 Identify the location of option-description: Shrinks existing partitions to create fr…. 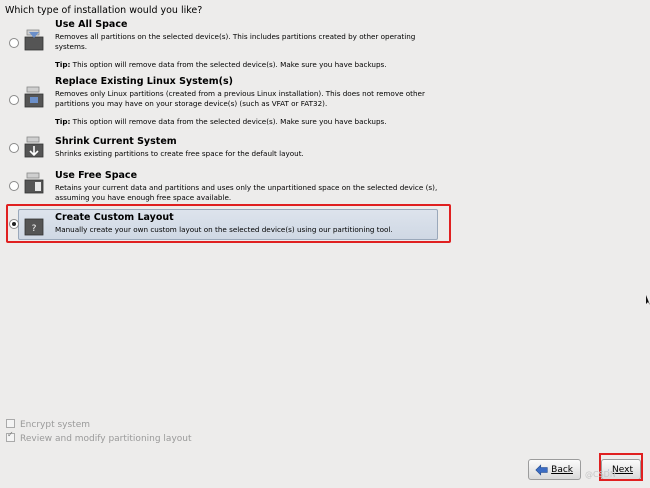
(179, 153).